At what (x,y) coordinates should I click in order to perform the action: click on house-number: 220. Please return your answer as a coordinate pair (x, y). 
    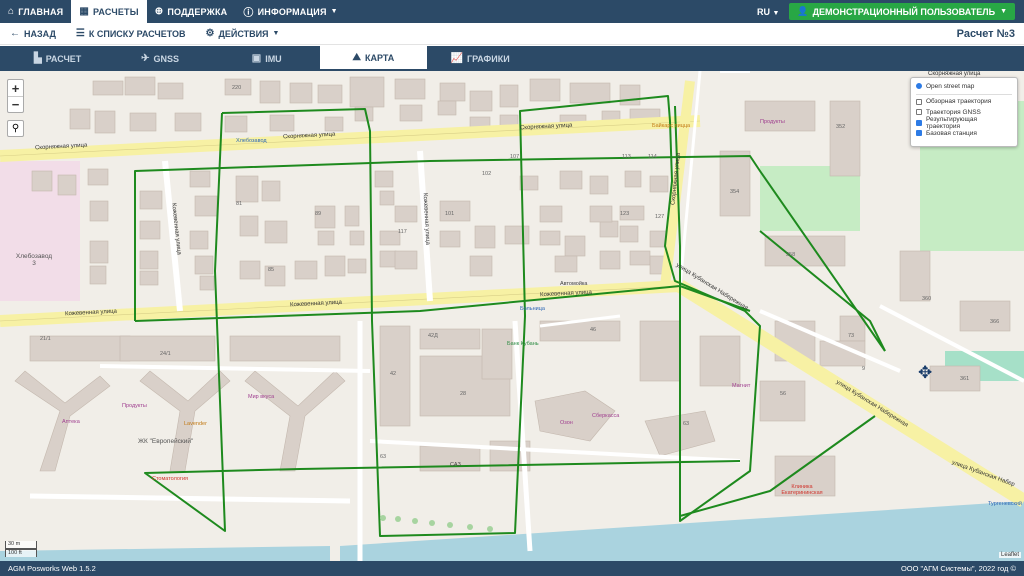
    Looking at the image, I should click on (237, 88).